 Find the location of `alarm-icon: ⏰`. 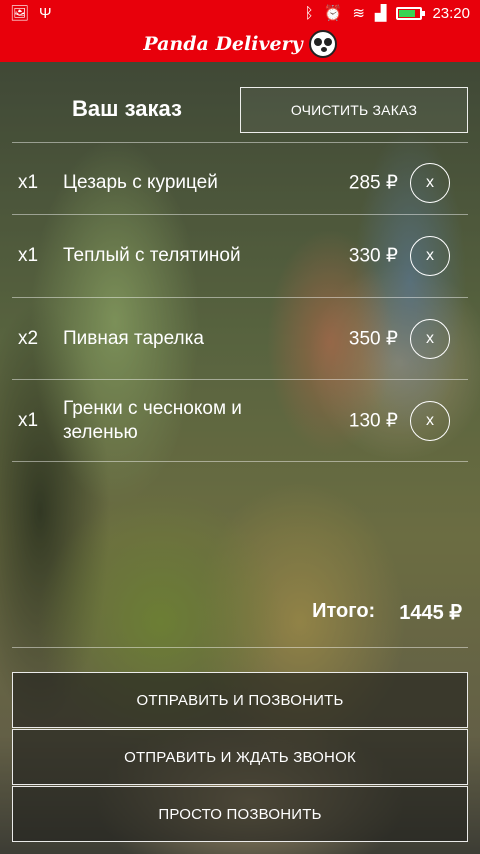

alarm-icon: ⏰ is located at coordinates (333, 13).